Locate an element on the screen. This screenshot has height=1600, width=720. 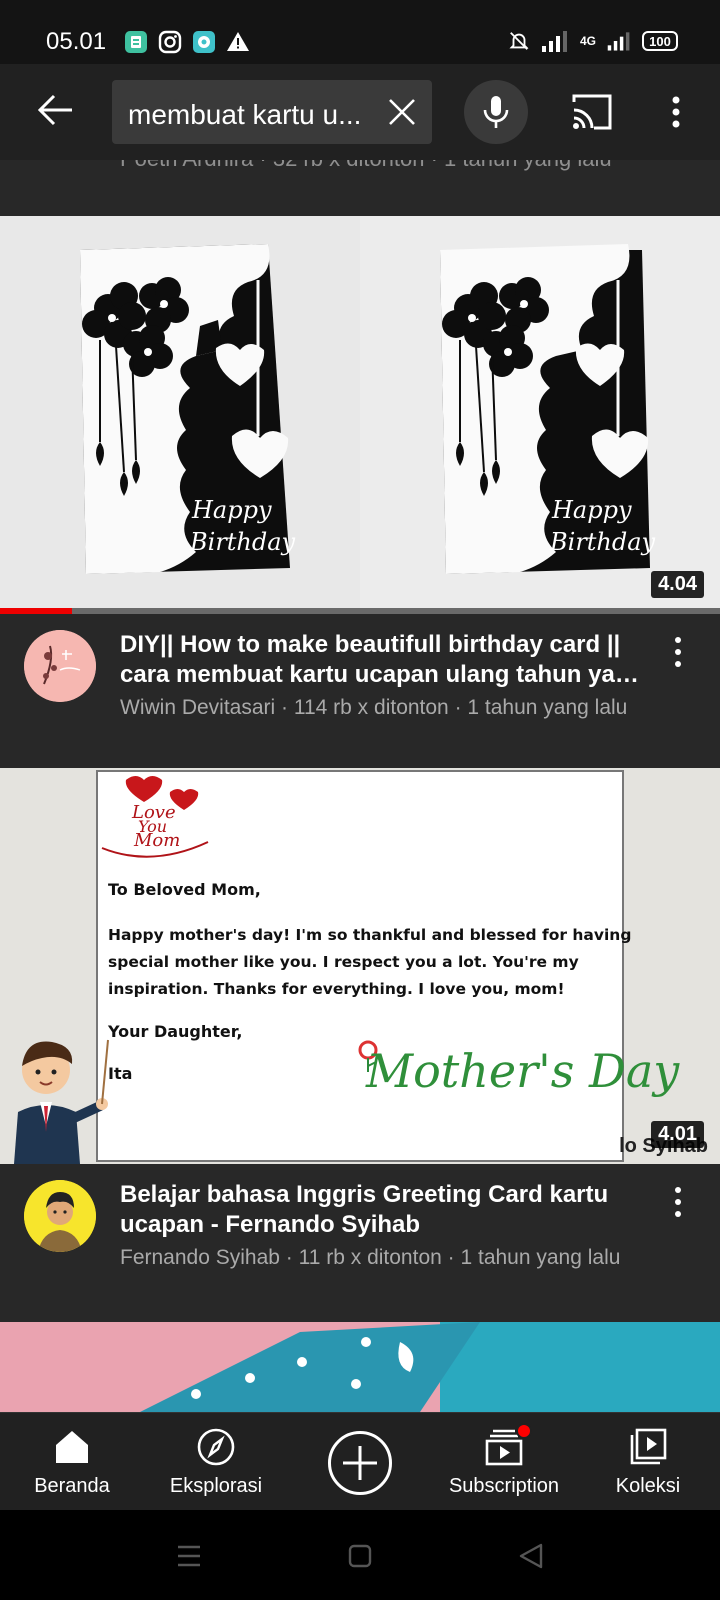
nav-subscriptions: Subscription is located at coordinates (504, 1462).